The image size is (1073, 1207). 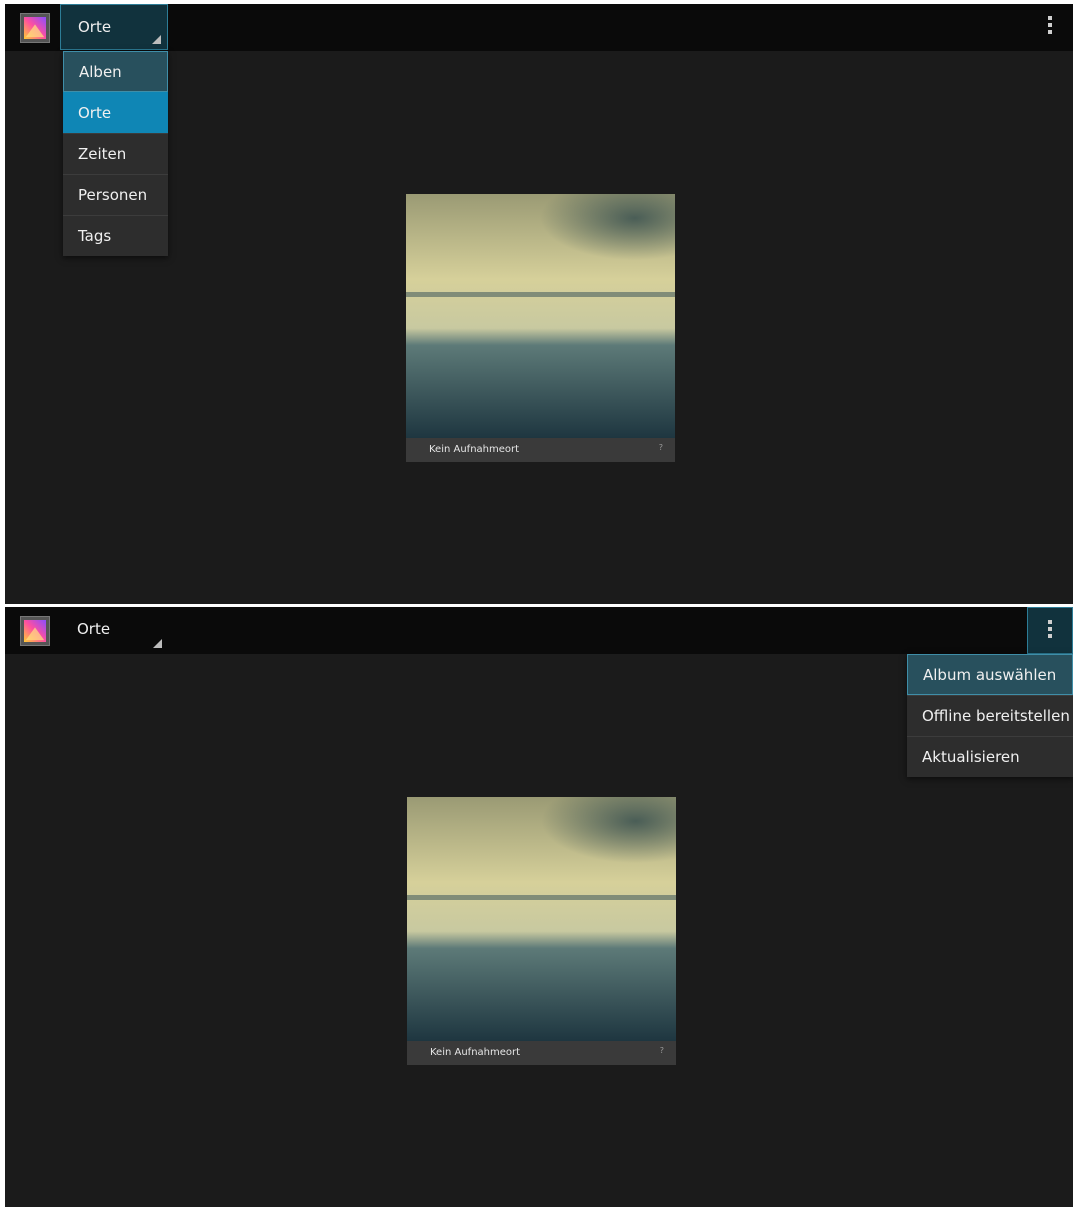 I want to click on nav-dropdown: Alben Orte Zeiten Personen Tags, so click(x=115, y=153).